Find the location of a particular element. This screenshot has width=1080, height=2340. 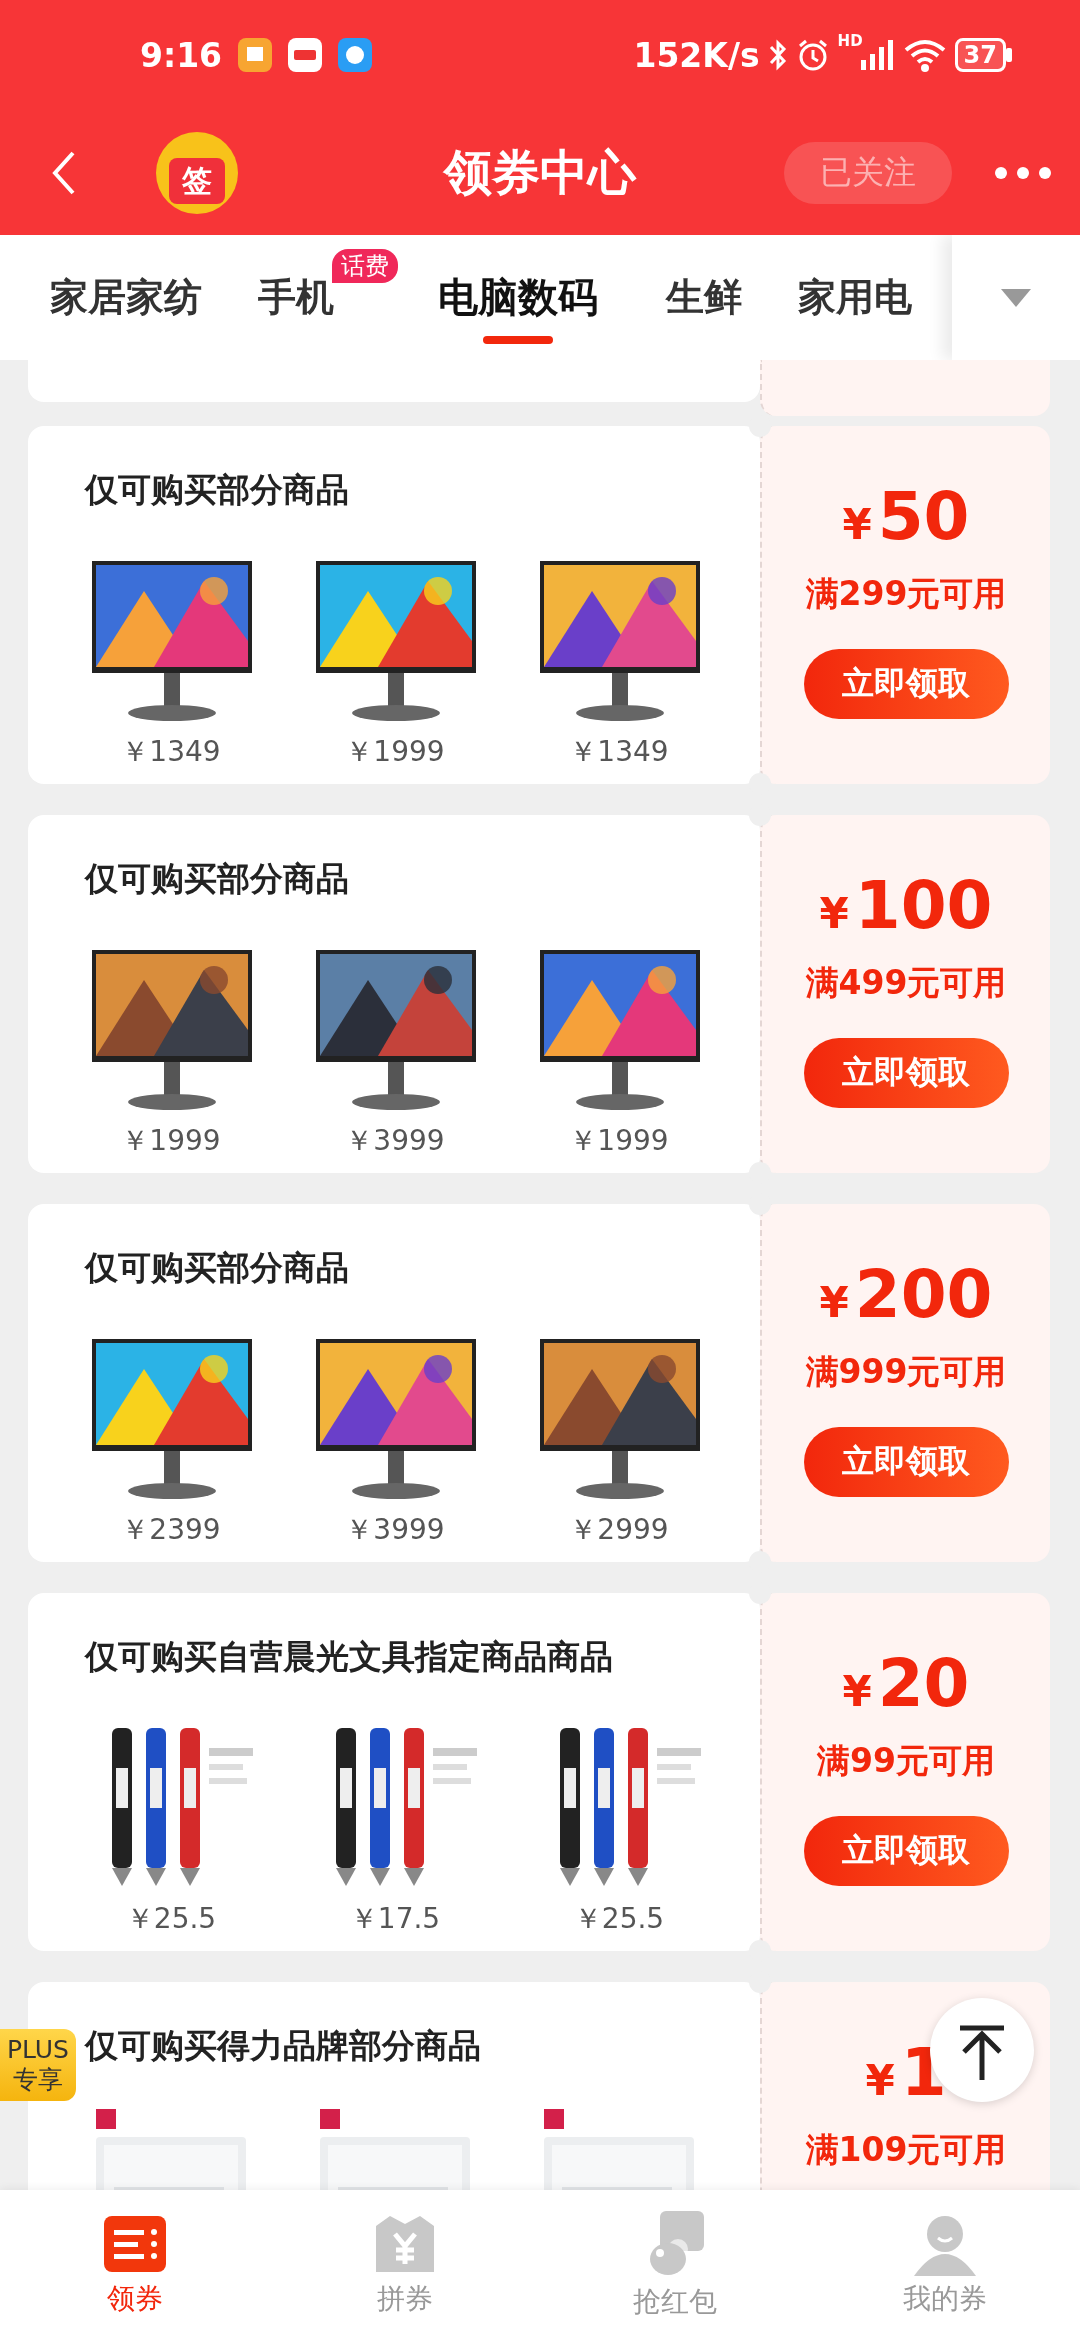

product-price: ￥2399 is located at coordinates (171, 1530).